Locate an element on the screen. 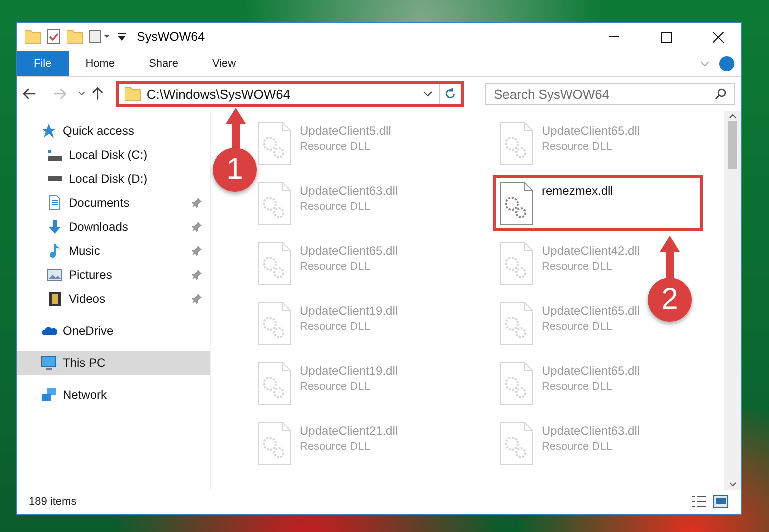  large-icons-view-icon is located at coordinates (721, 502).